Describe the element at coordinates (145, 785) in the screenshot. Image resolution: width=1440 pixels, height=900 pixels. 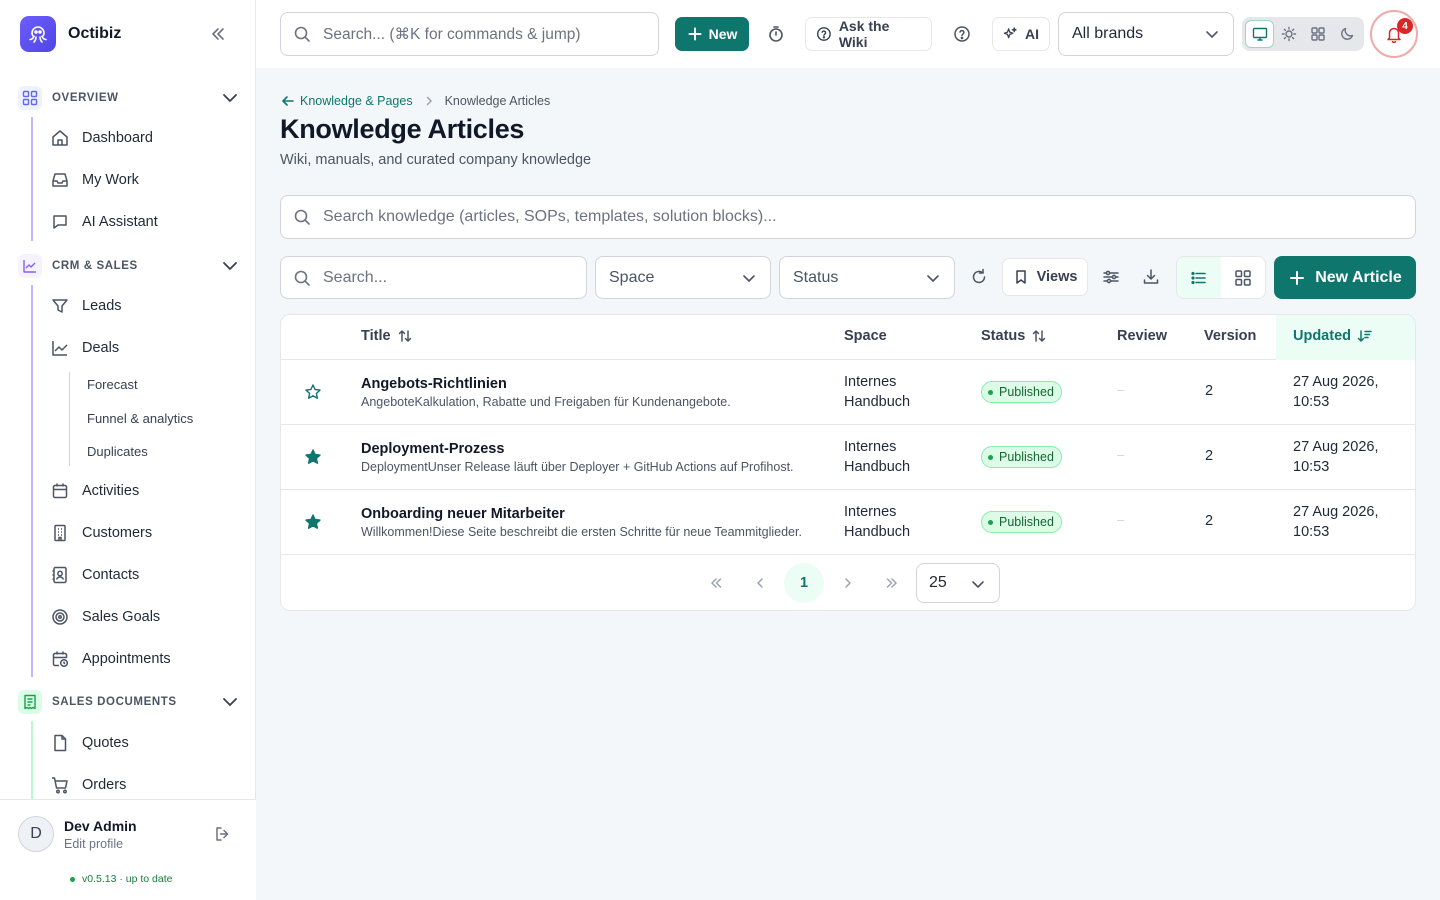
I see `sidebar-item-orders: Orders` at that location.